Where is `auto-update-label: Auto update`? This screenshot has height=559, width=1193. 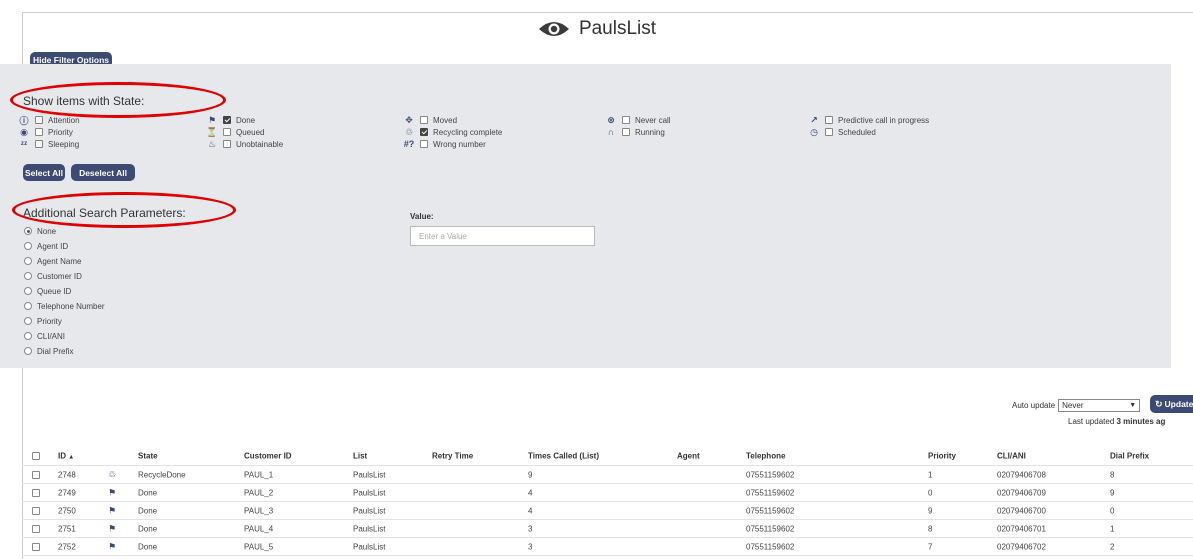 auto-update-label: Auto update is located at coordinates (1034, 405).